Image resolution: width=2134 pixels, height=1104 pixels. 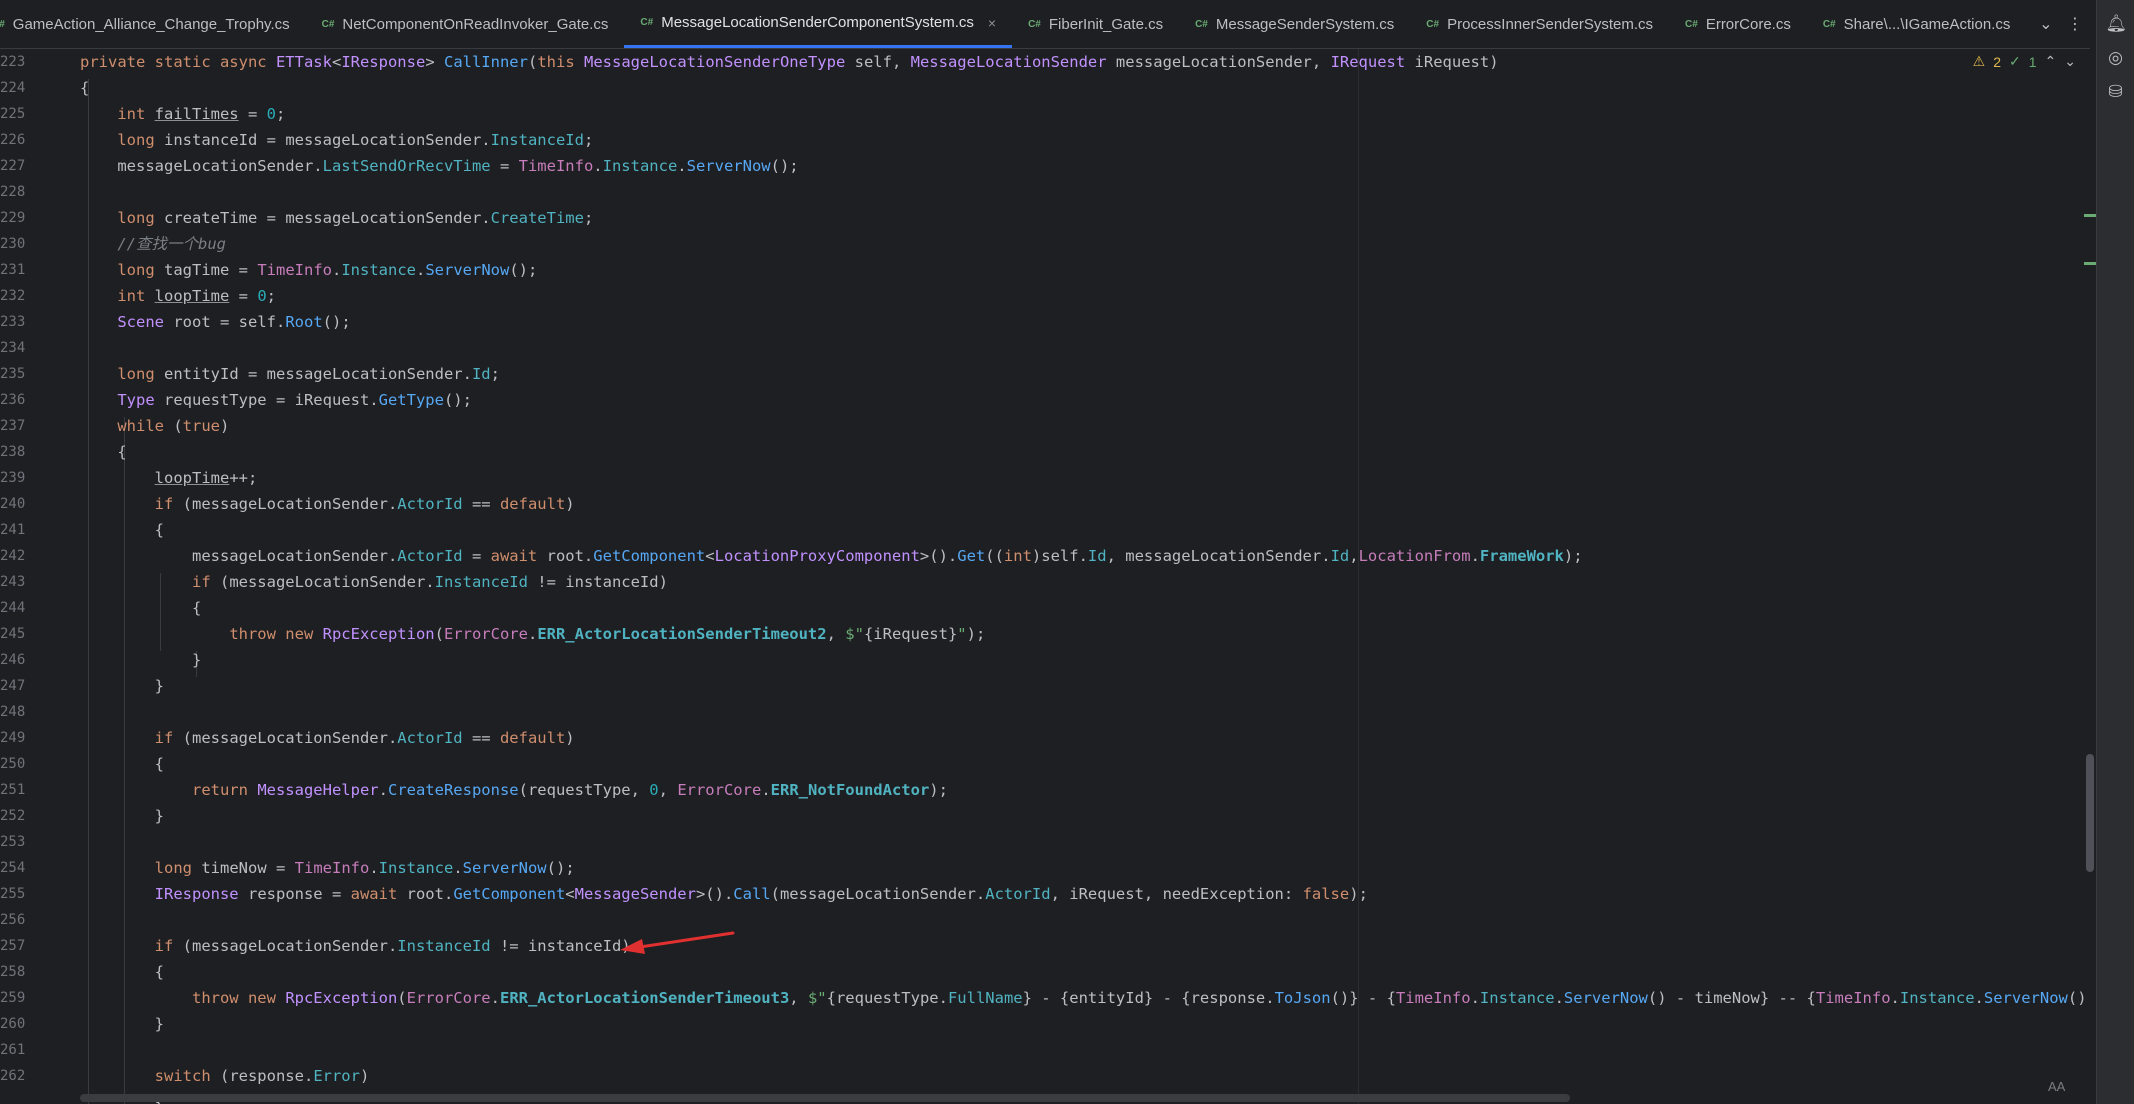 I want to click on line-number: 250, so click(x=13, y=764).